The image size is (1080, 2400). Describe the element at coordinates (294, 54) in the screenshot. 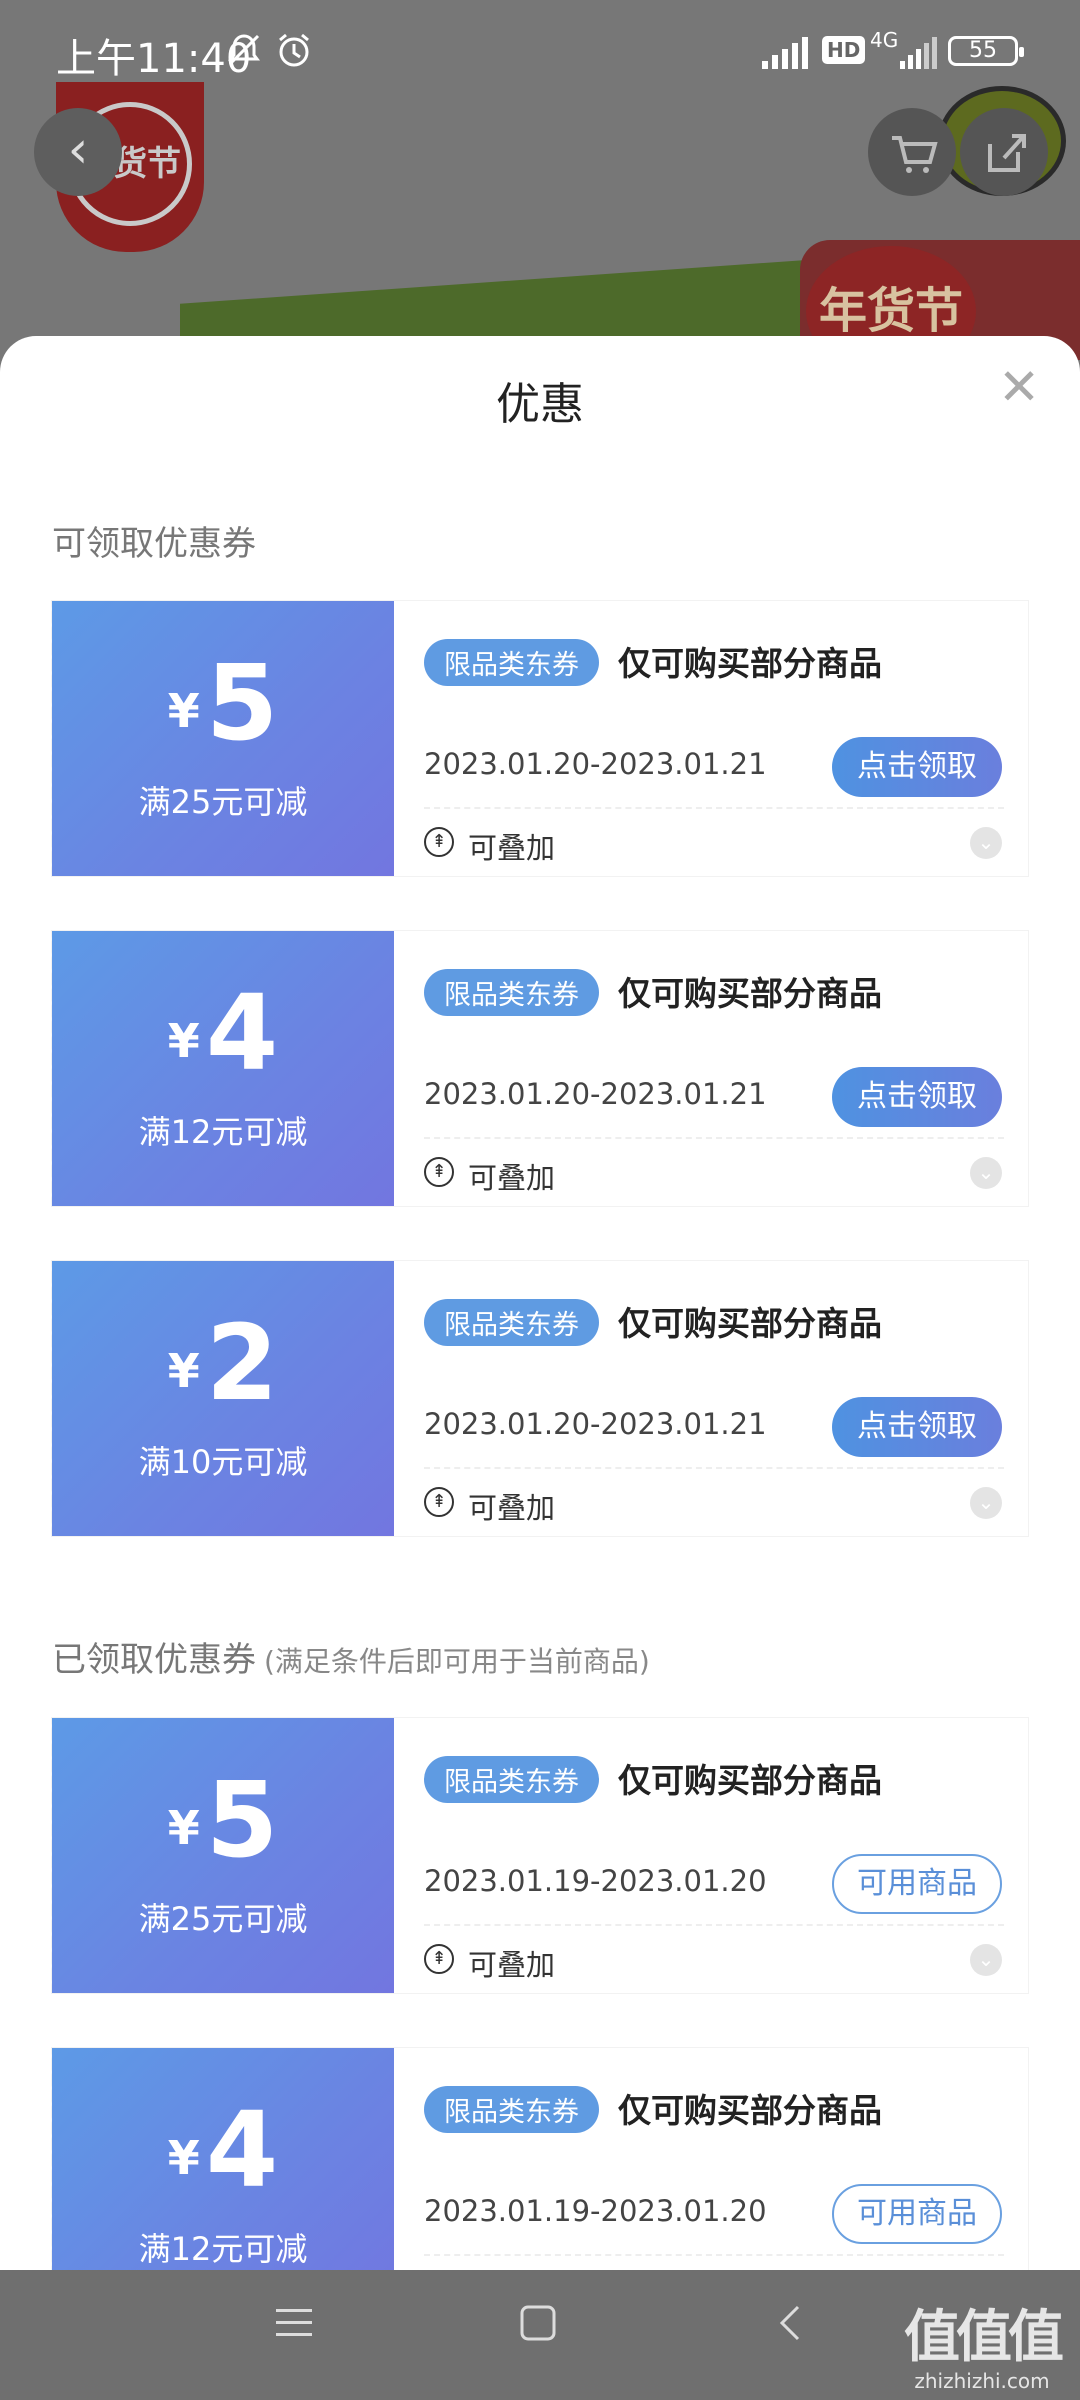

I see `alarm-icon` at that location.